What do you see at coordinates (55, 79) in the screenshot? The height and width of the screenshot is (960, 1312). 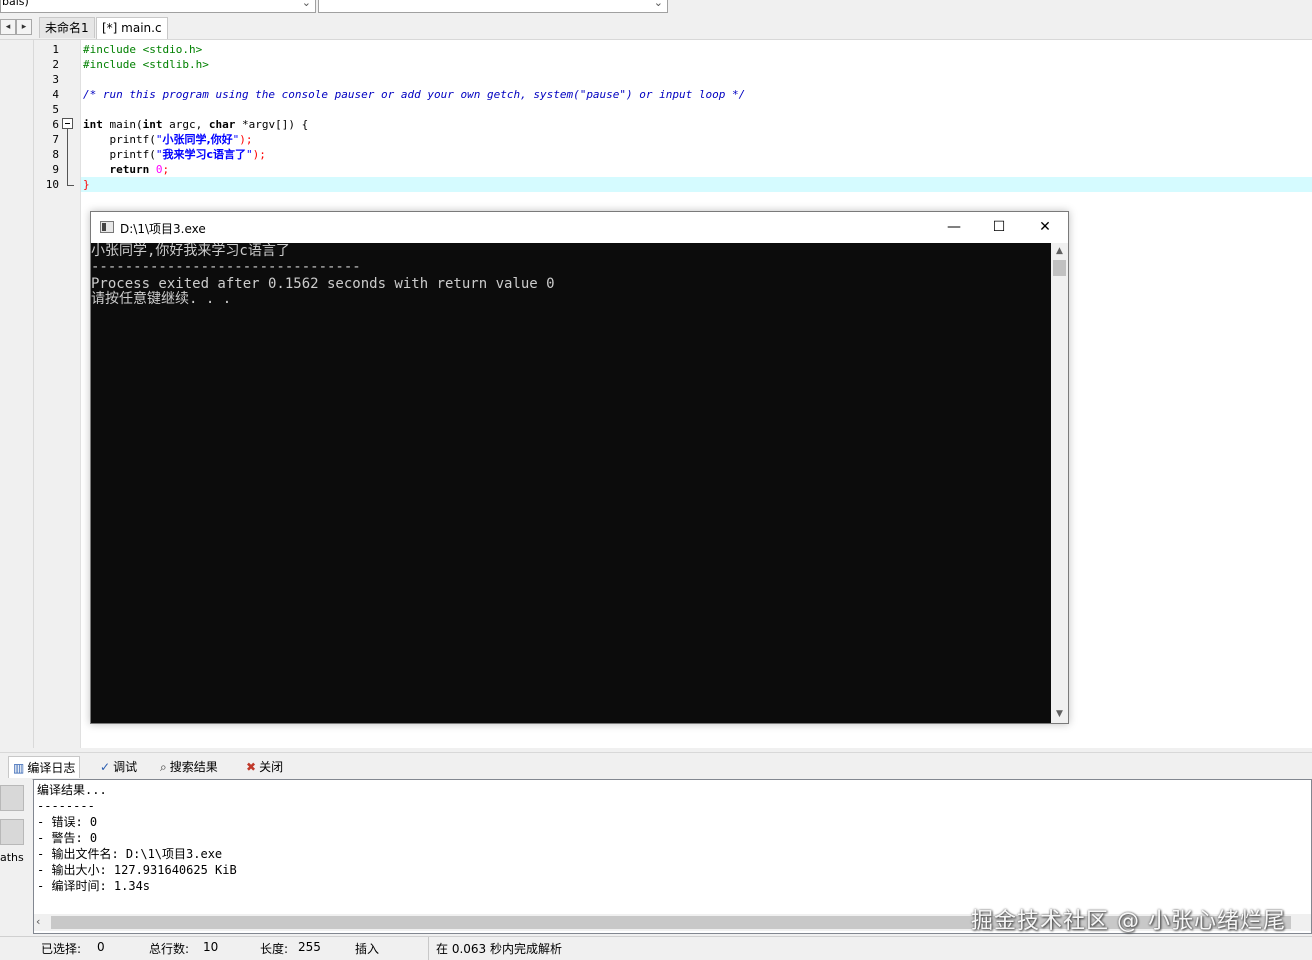 I see `line-number: 3` at bounding box center [55, 79].